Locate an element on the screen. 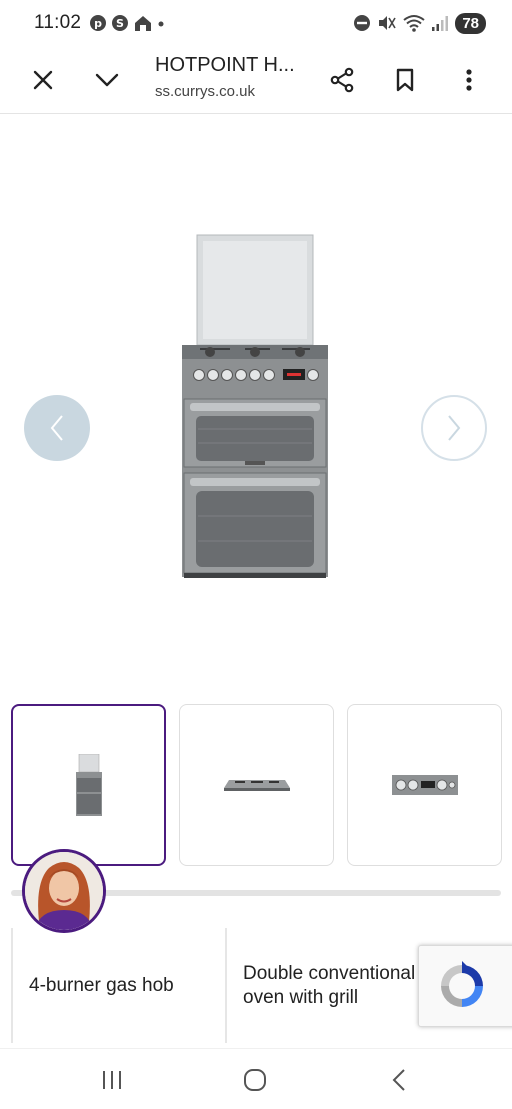 This screenshot has height=1109, width=512. recaptcha-badge is located at coordinates (465, 986).